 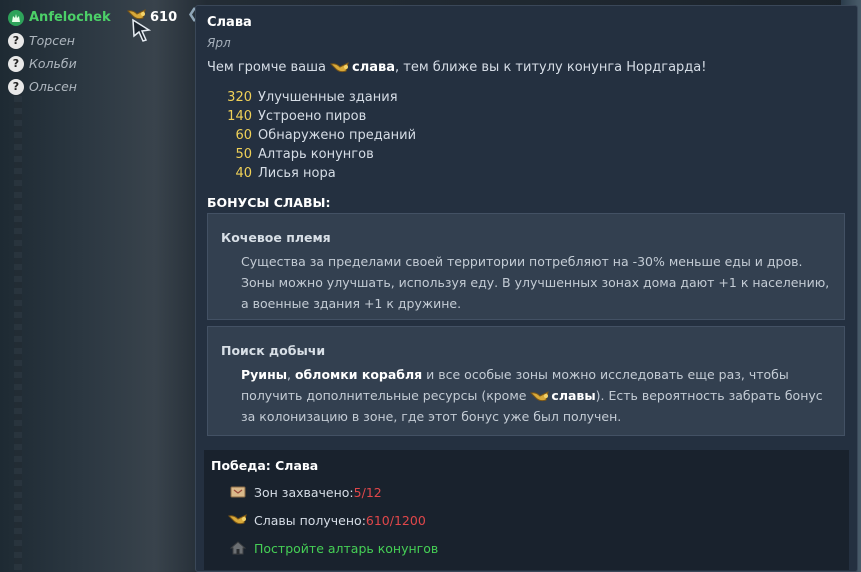 I want to click on victory-fame-row: Славы получено: 610/1200, so click(x=327, y=520).